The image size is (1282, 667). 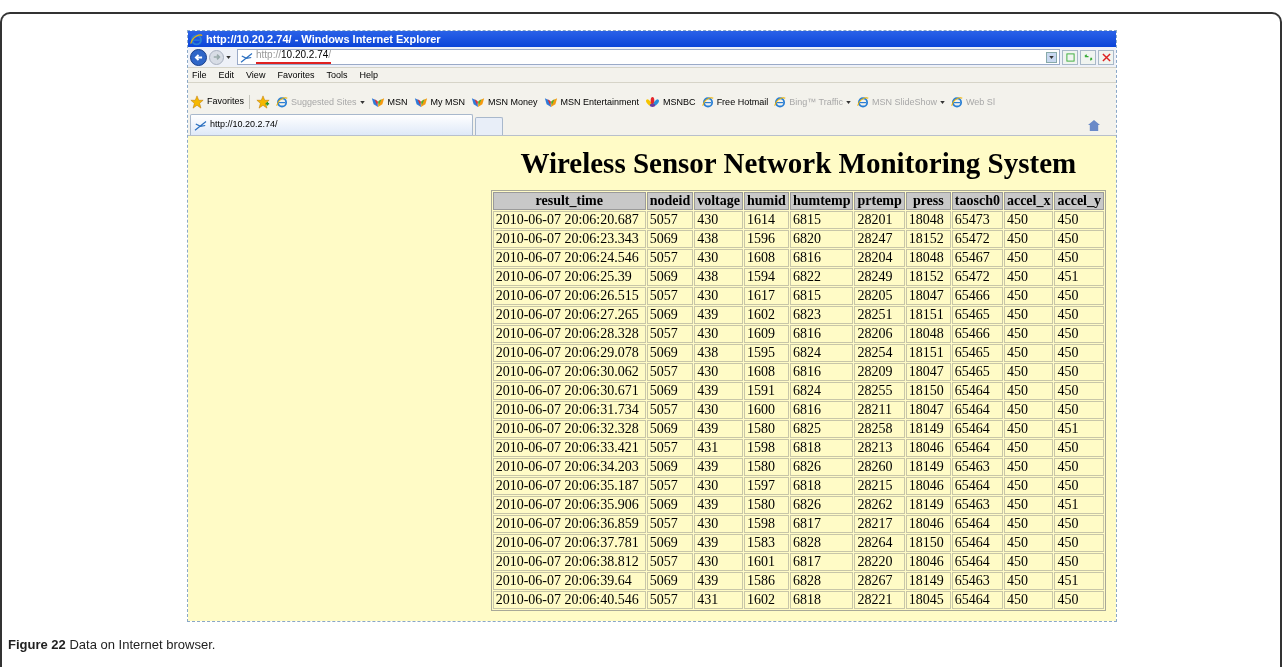 I want to click on table-cell: 28267, so click(x=879, y=581).